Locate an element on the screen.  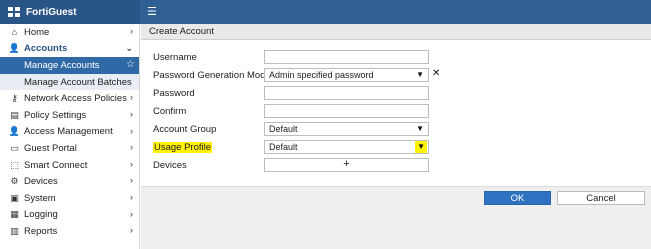
app-brand: FortiGuest is located at coordinates (70, 12).